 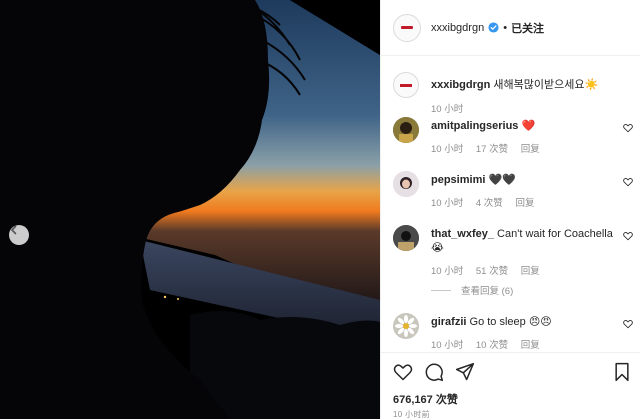 What do you see at coordinates (425, 399) in the screenshot?
I see `likes-count: 676,167 次赞` at bounding box center [425, 399].